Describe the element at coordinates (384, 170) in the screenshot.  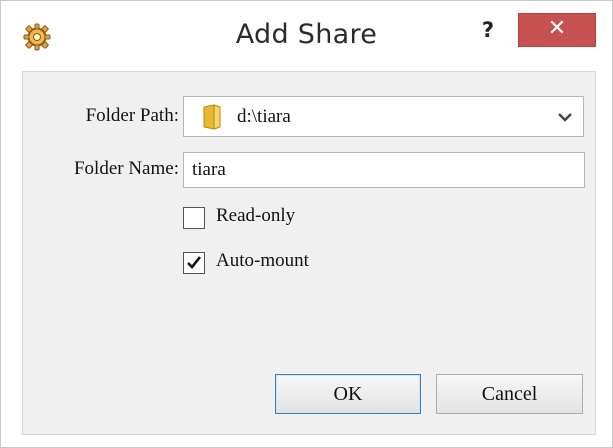
I see `folder-name-input: tiara` at that location.